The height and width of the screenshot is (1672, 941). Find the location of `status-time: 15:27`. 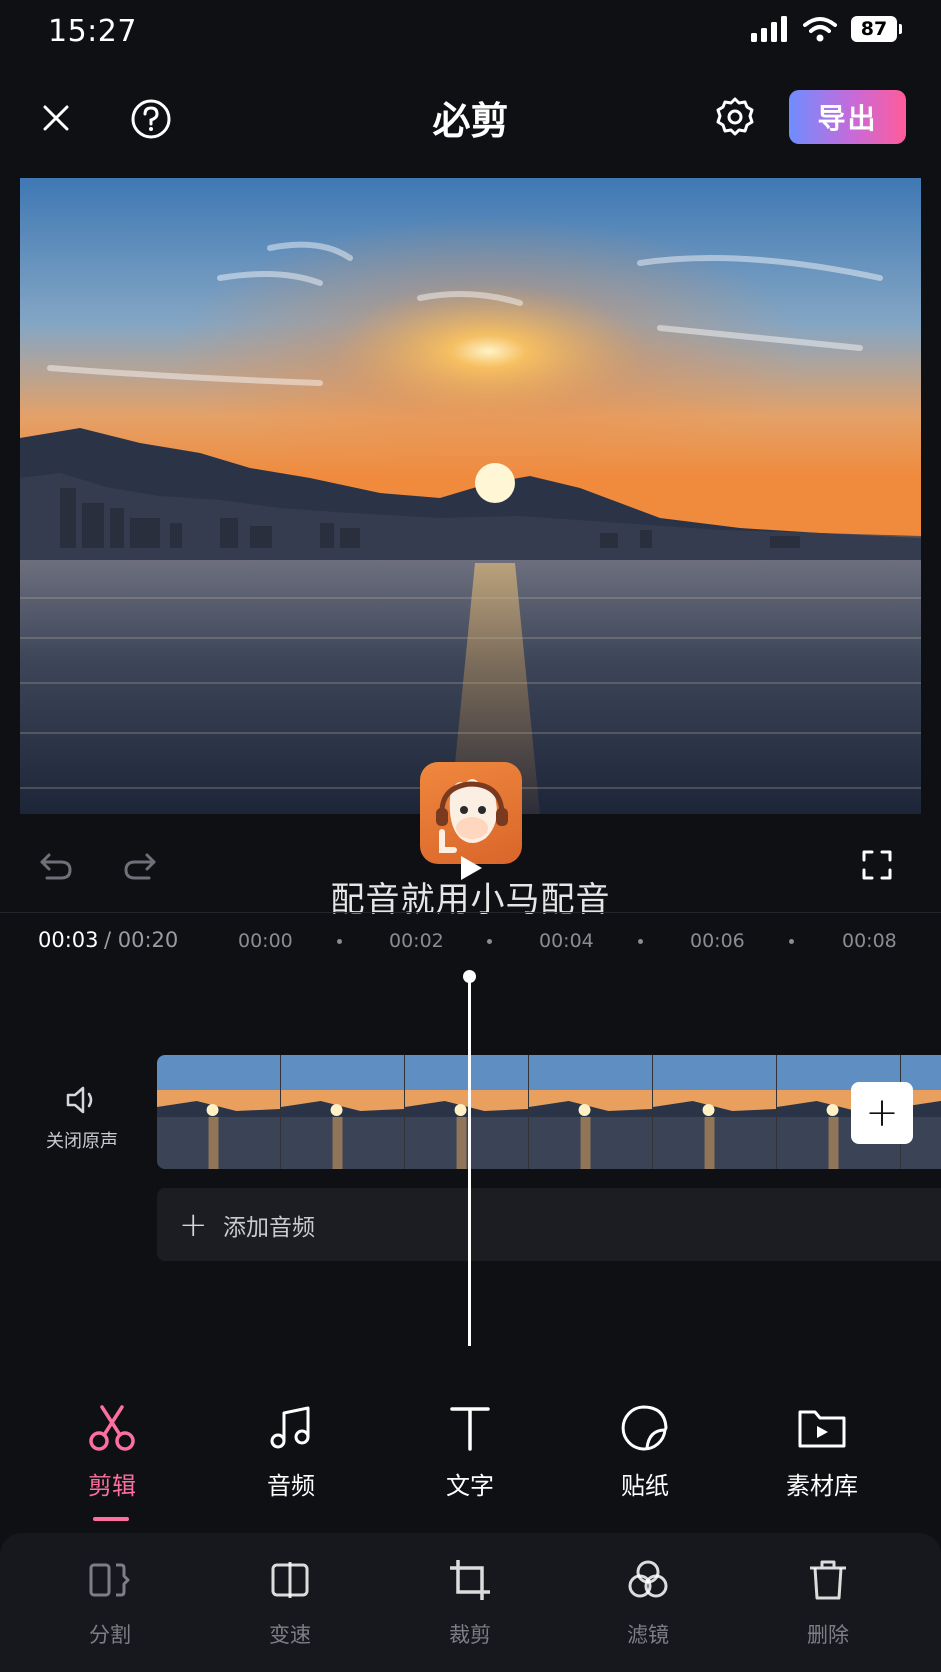

status-time: 15:27 is located at coordinates (92, 31).